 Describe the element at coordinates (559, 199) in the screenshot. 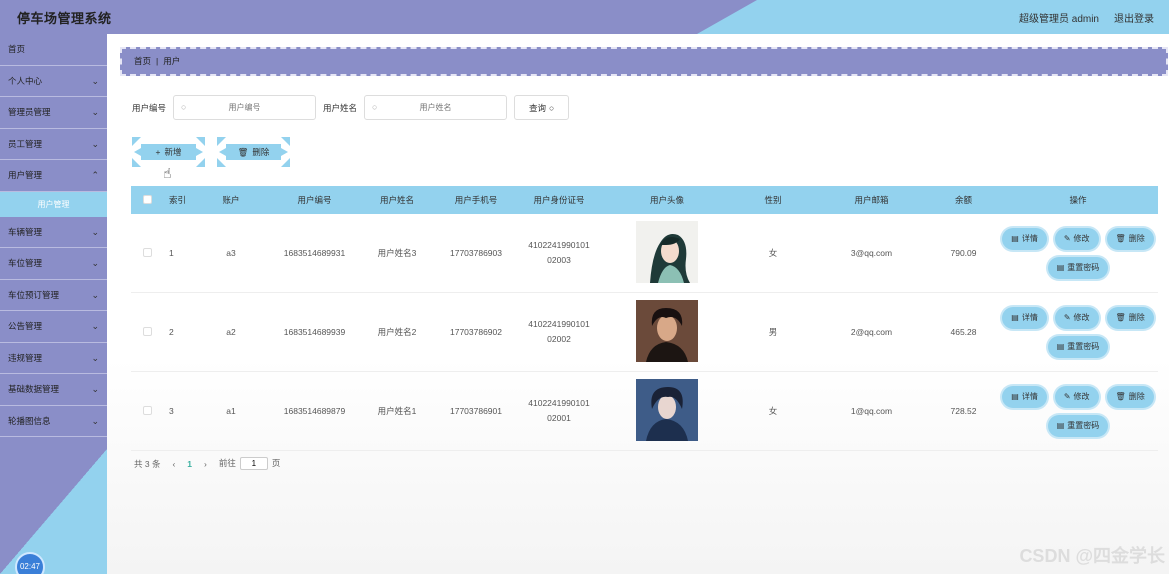

I see `col-header: 用户身份证号` at that location.